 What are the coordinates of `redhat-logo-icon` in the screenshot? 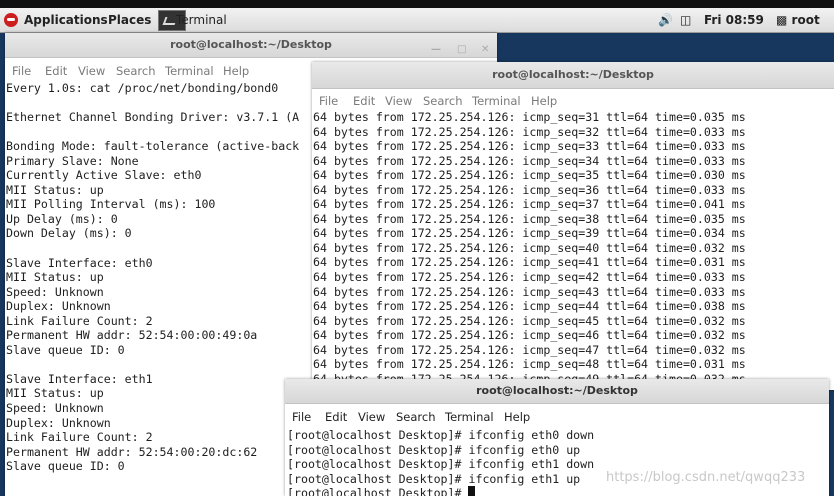 It's located at (11, 20).